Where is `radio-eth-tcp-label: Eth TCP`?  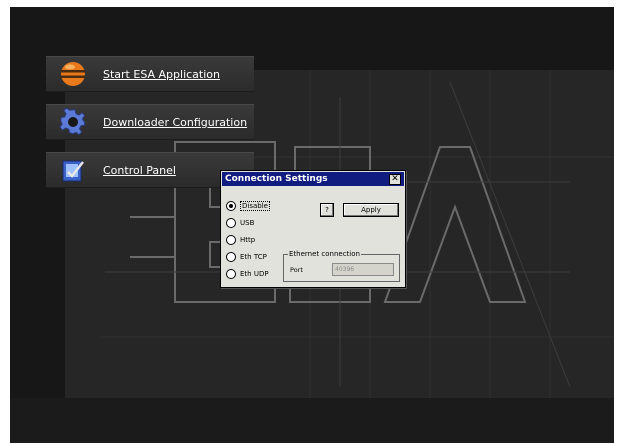
radio-eth-tcp-label: Eth TCP is located at coordinates (253, 257).